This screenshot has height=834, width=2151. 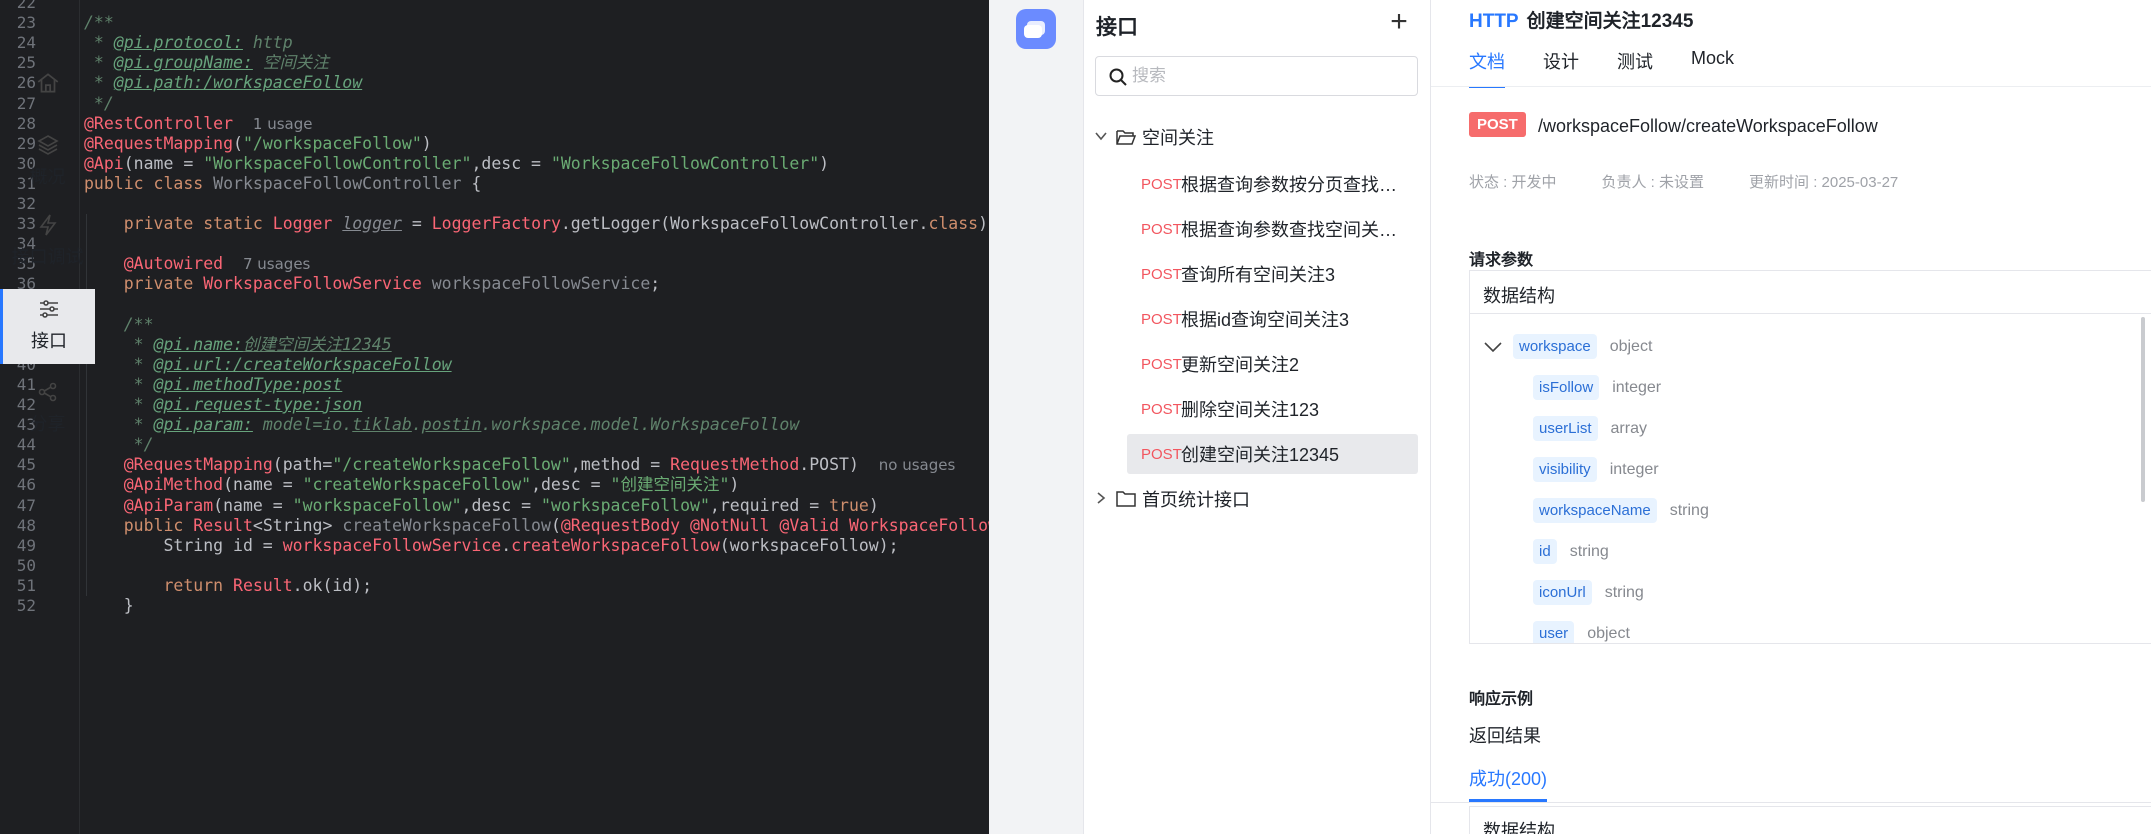 What do you see at coordinates (47, 392) in the screenshot?
I see `share-icon` at bounding box center [47, 392].